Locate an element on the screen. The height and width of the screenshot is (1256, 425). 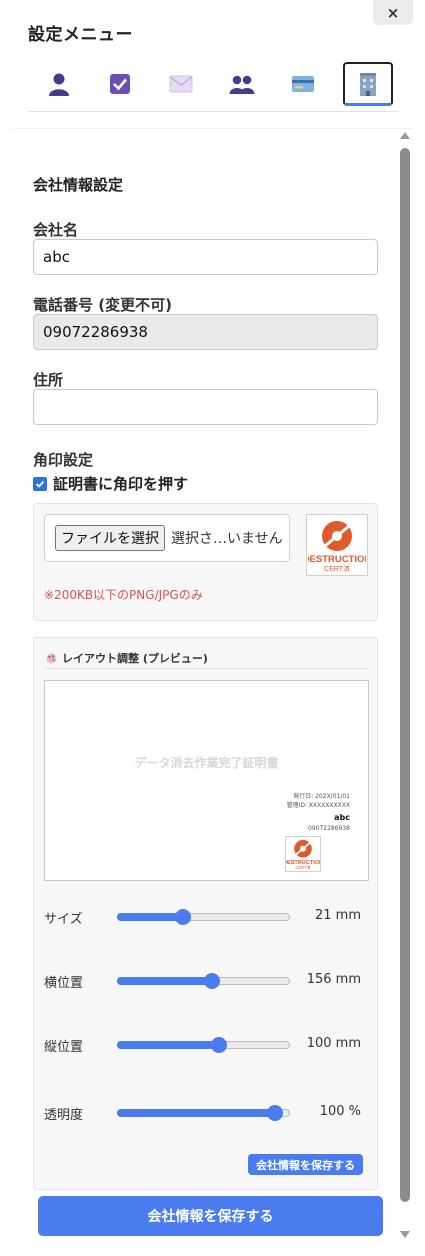
slider-size: サイズ 21 mm is located at coordinates (206, 916).